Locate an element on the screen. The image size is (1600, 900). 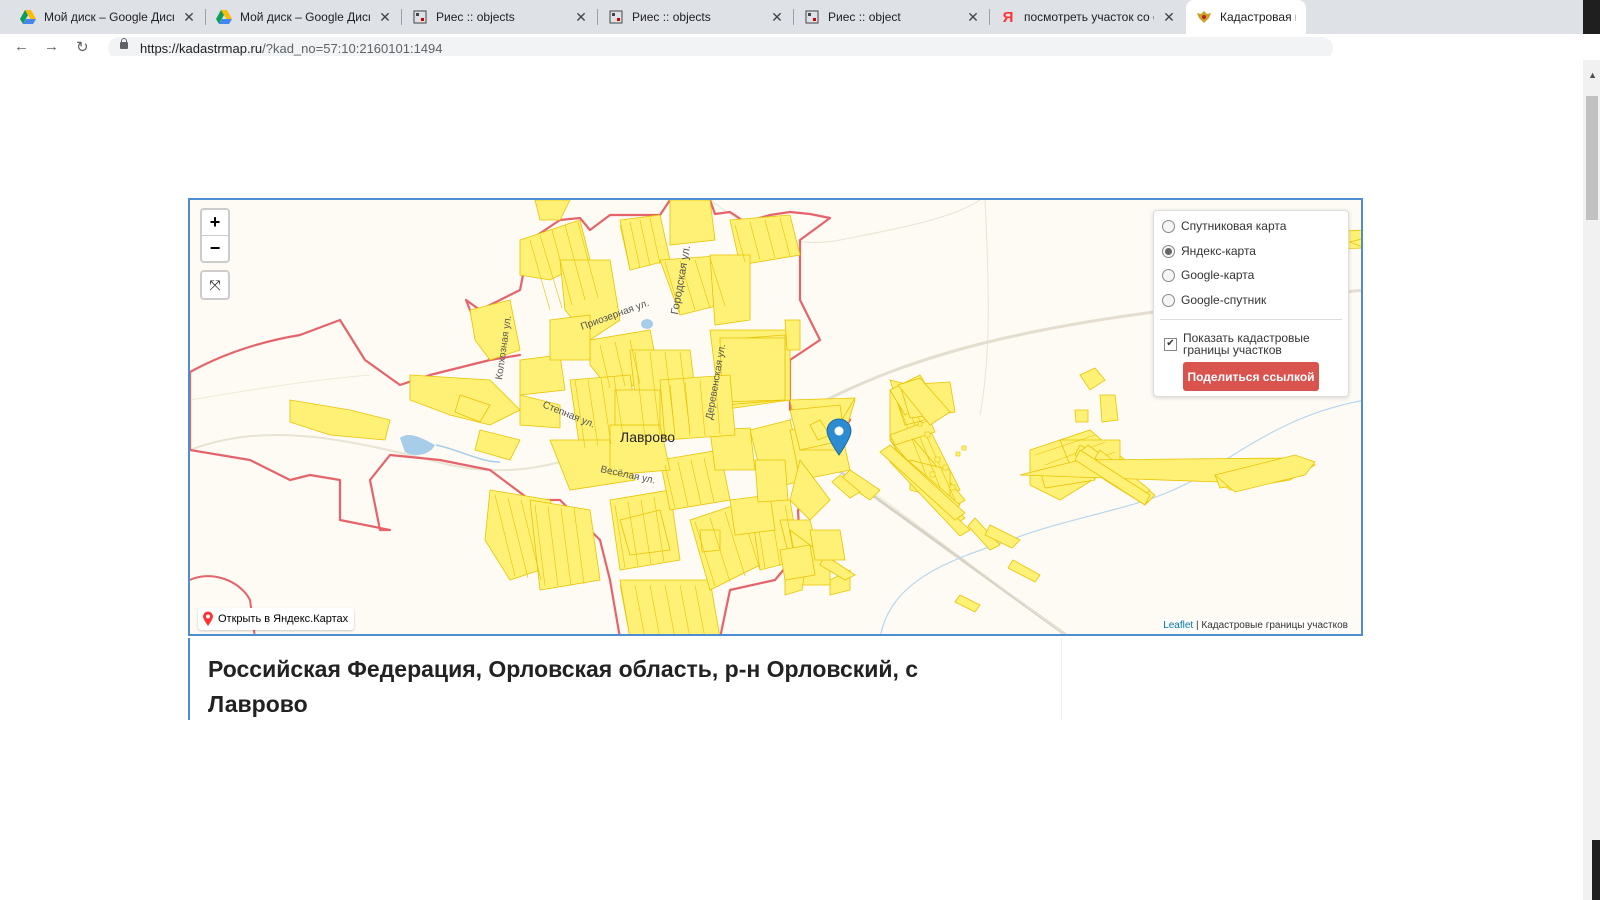
map-marker-icon is located at coordinates (839, 437).